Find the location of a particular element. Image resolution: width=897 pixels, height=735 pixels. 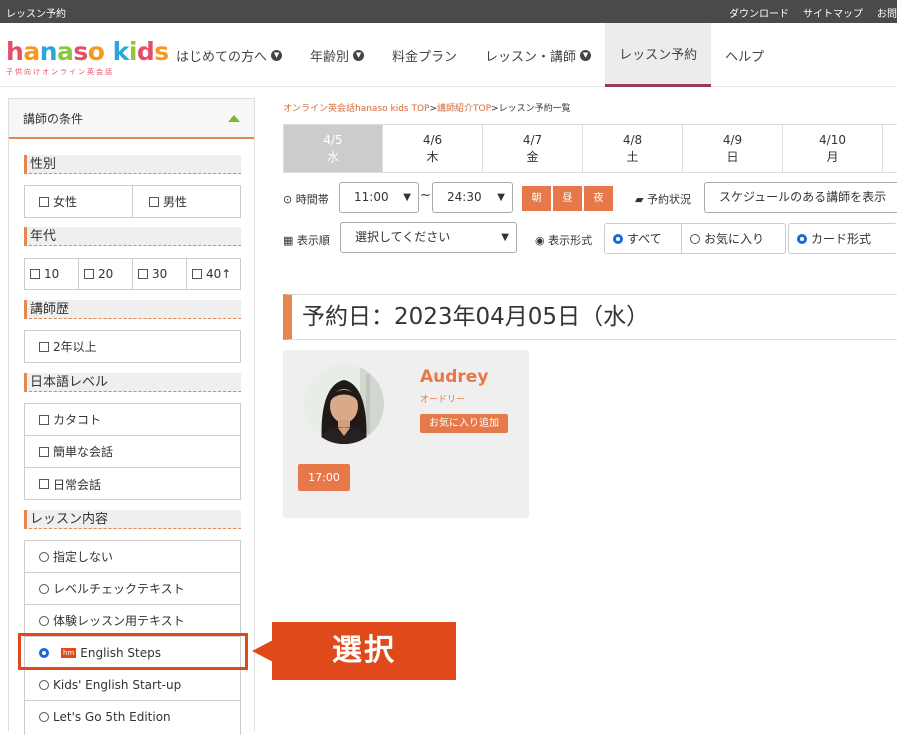

view-card-label: カード形式 is located at coordinates (841, 239).